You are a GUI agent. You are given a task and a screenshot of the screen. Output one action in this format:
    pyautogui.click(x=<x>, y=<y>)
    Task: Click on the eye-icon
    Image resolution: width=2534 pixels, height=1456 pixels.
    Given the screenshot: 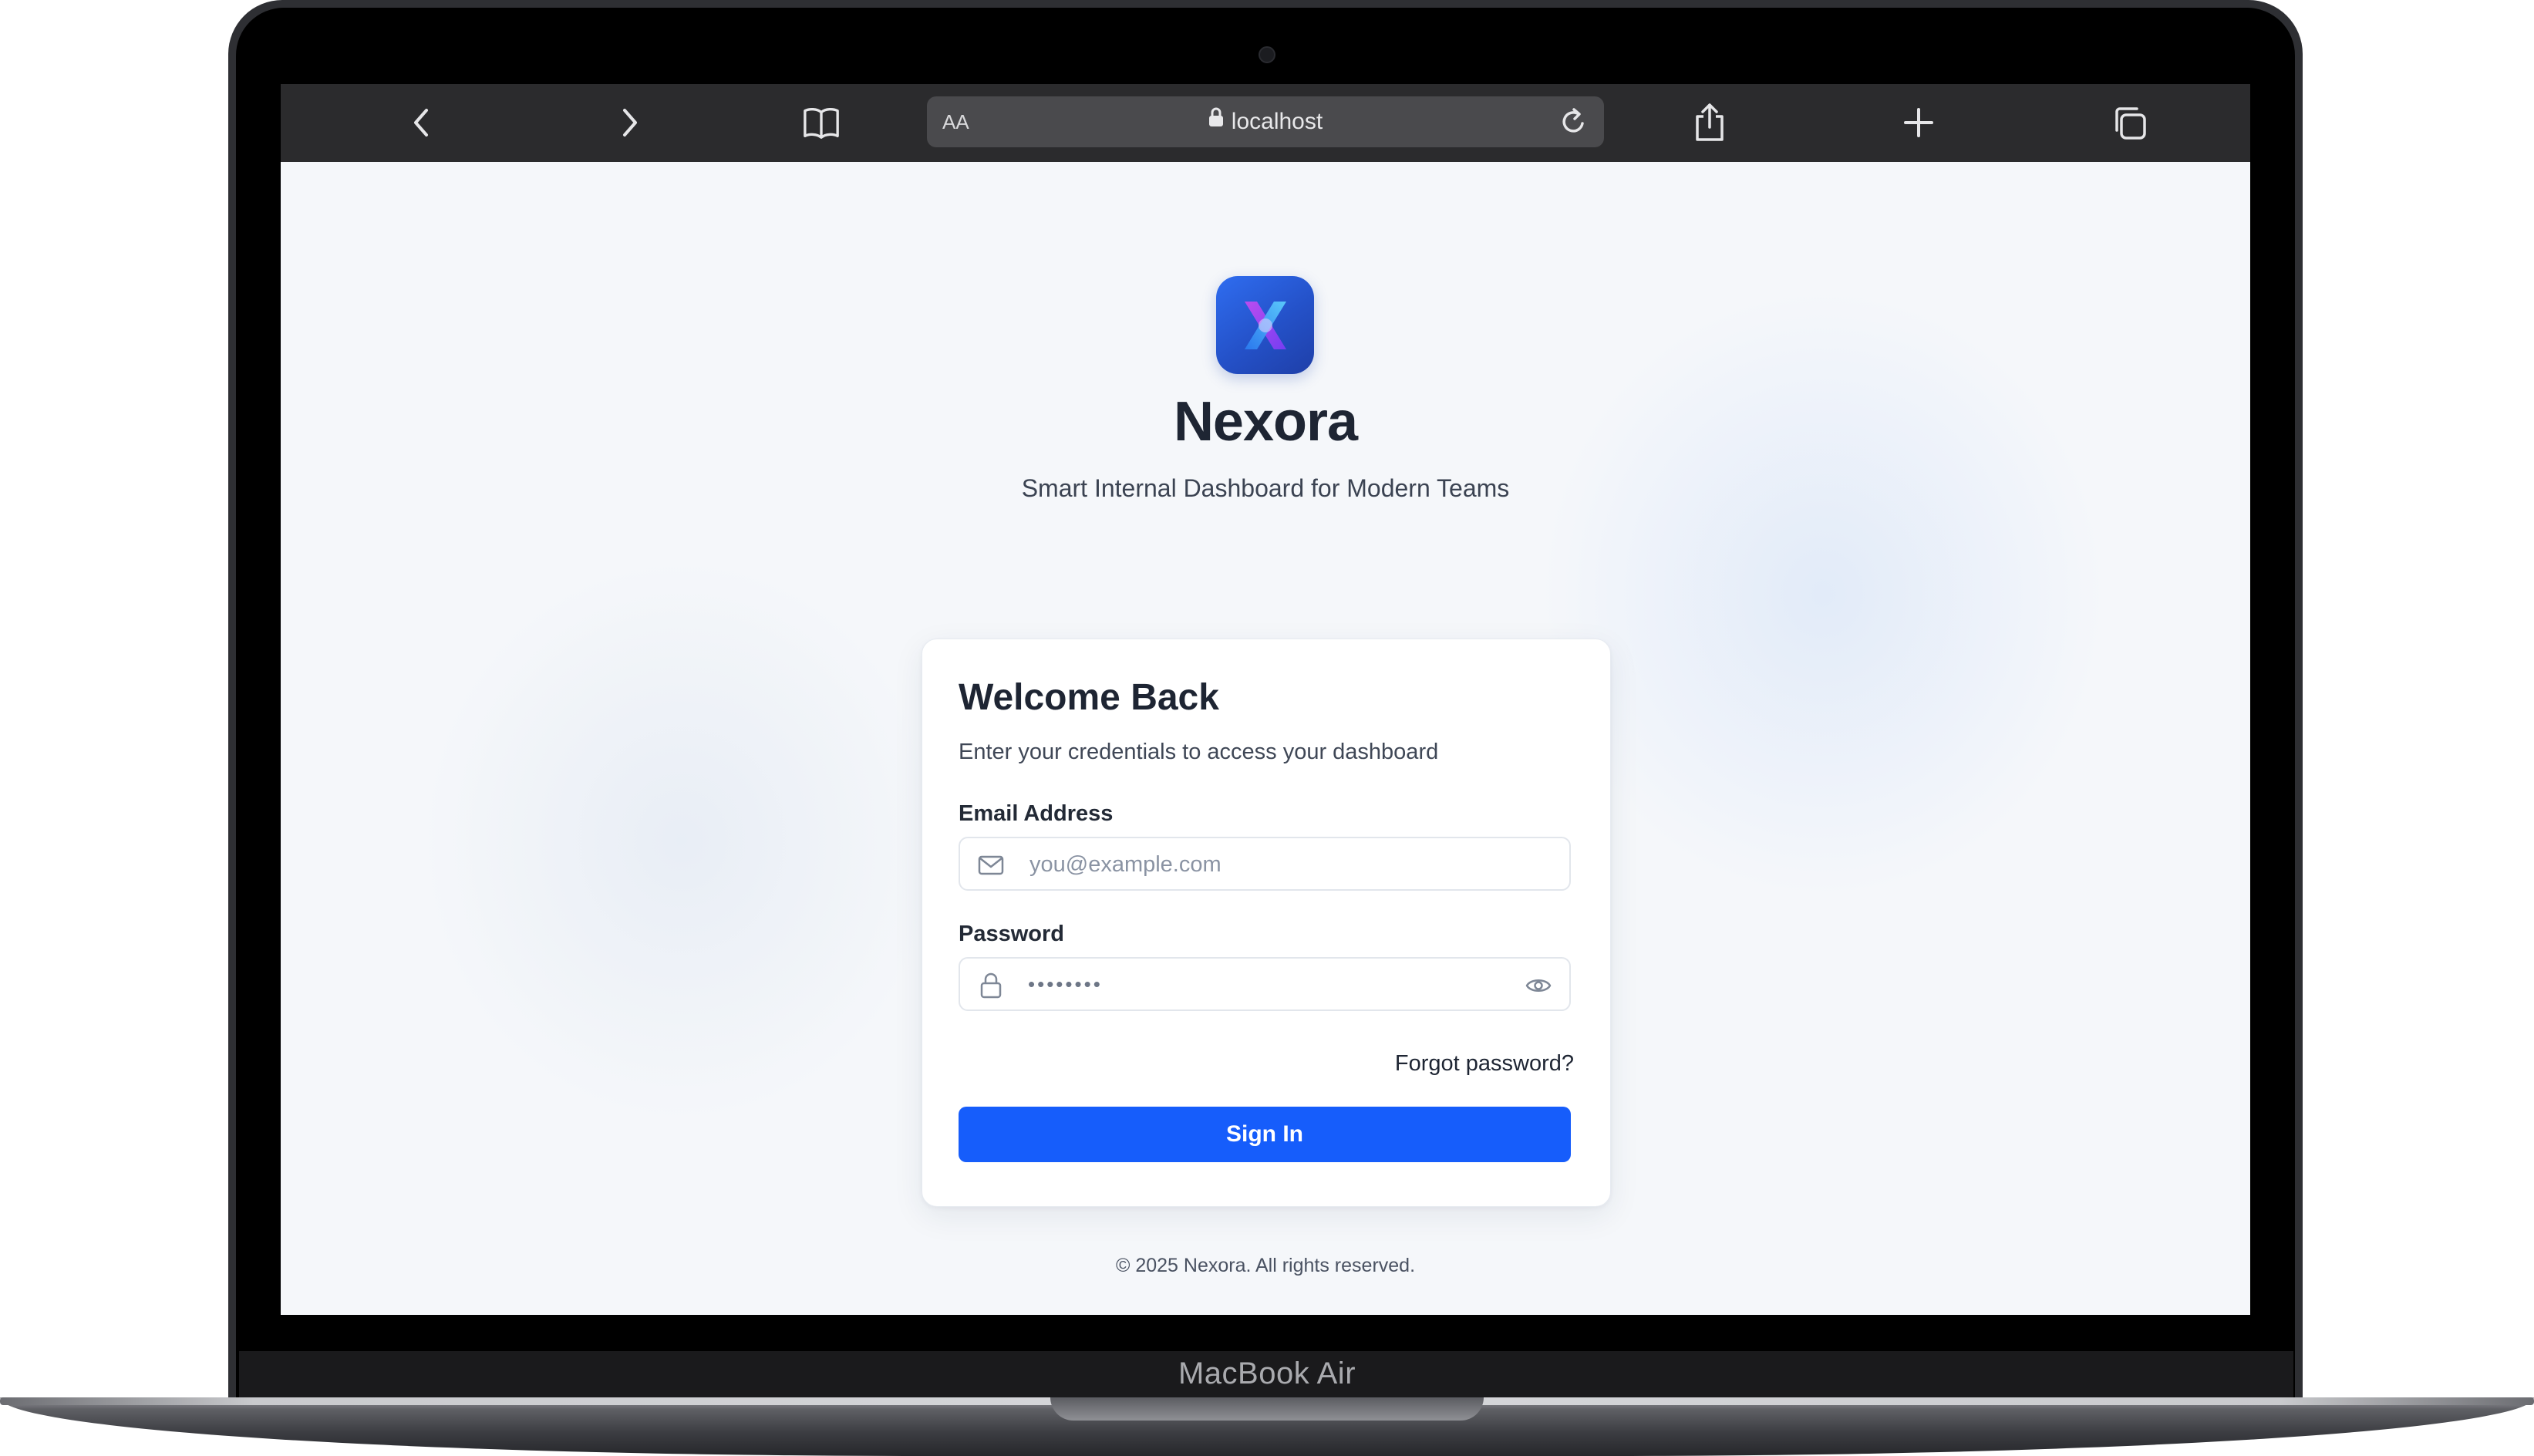 What is the action you would take?
    pyautogui.click(x=1538, y=986)
    